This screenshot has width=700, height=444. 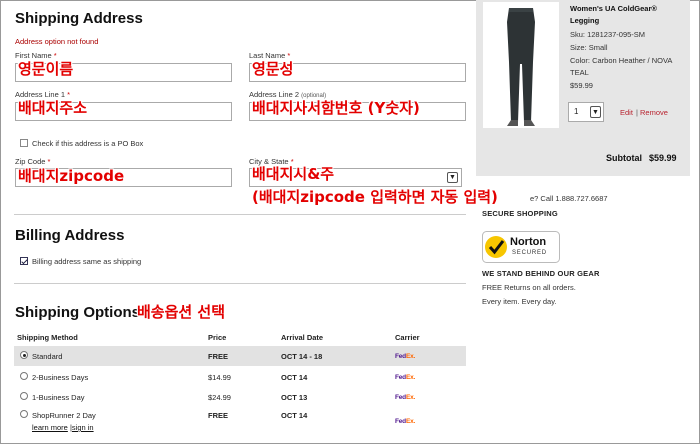 What do you see at coordinates (217, 337) in the screenshot?
I see `header-price: Price` at bounding box center [217, 337].